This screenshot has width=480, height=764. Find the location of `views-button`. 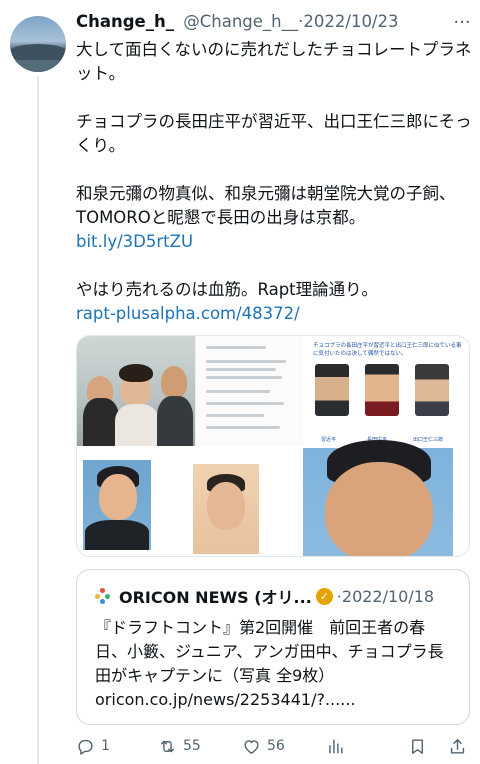

views-button is located at coordinates (335, 746).